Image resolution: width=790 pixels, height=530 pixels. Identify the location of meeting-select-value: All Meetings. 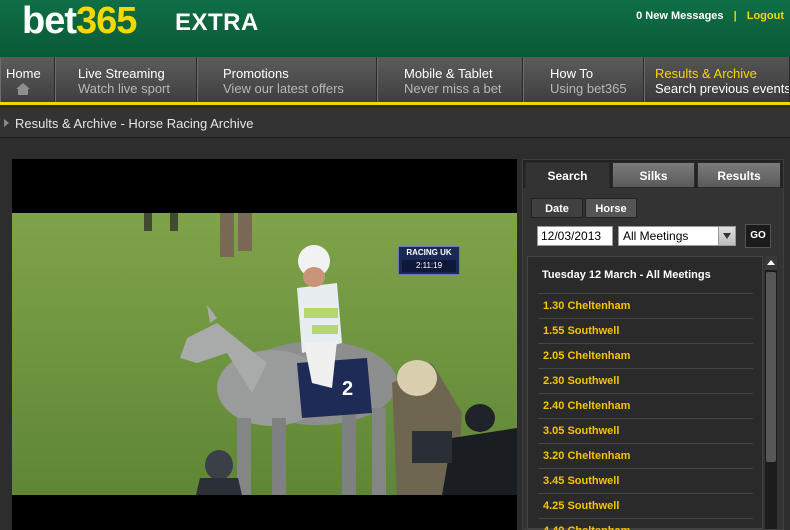
(656, 236).